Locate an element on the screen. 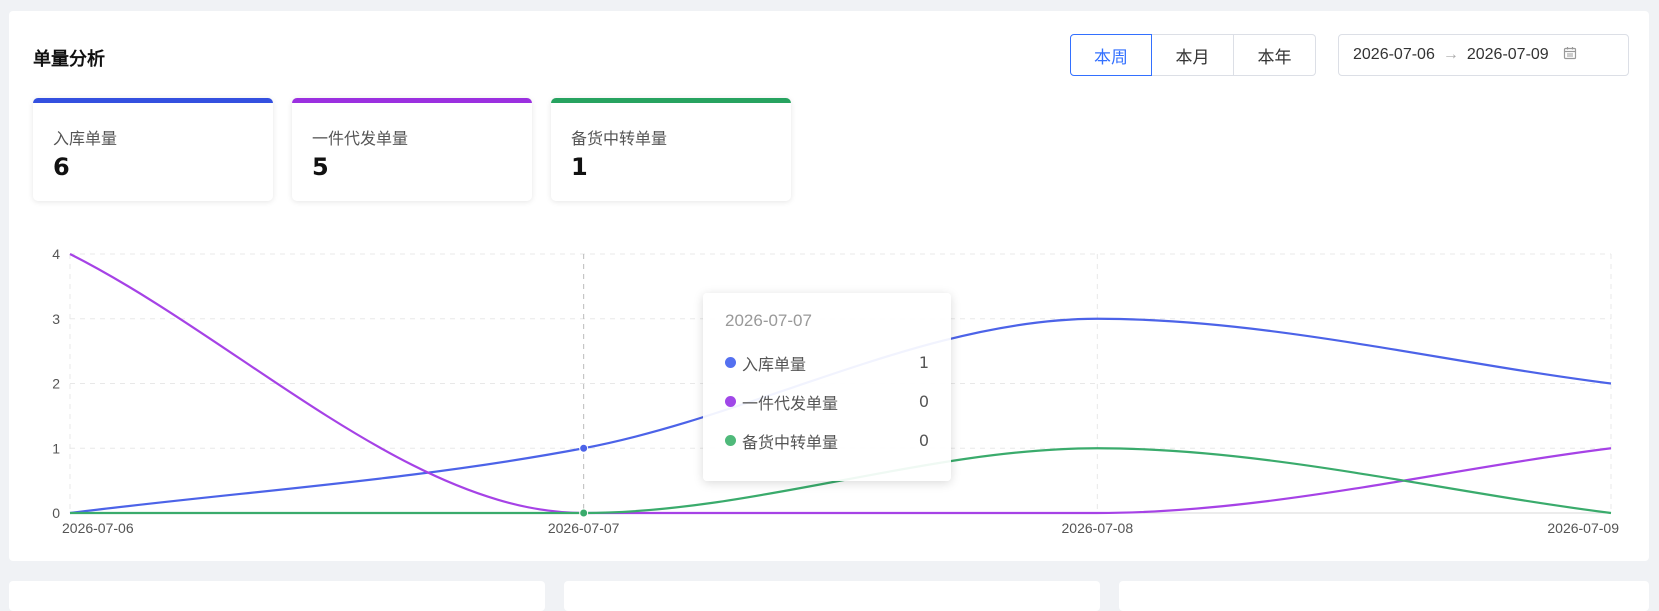 The height and width of the screenshot is (611, 1659). x-tick-label: 2026-07-06 is located at coordinates (98, 528).